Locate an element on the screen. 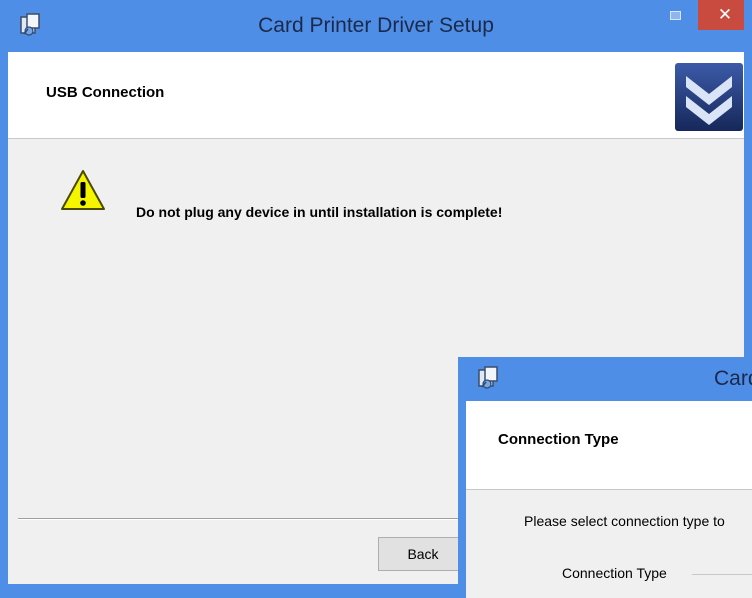 Image resolution: width=752 pixels, height=598 pixels. installer-logo-icon is located at coordinates (709, 97).